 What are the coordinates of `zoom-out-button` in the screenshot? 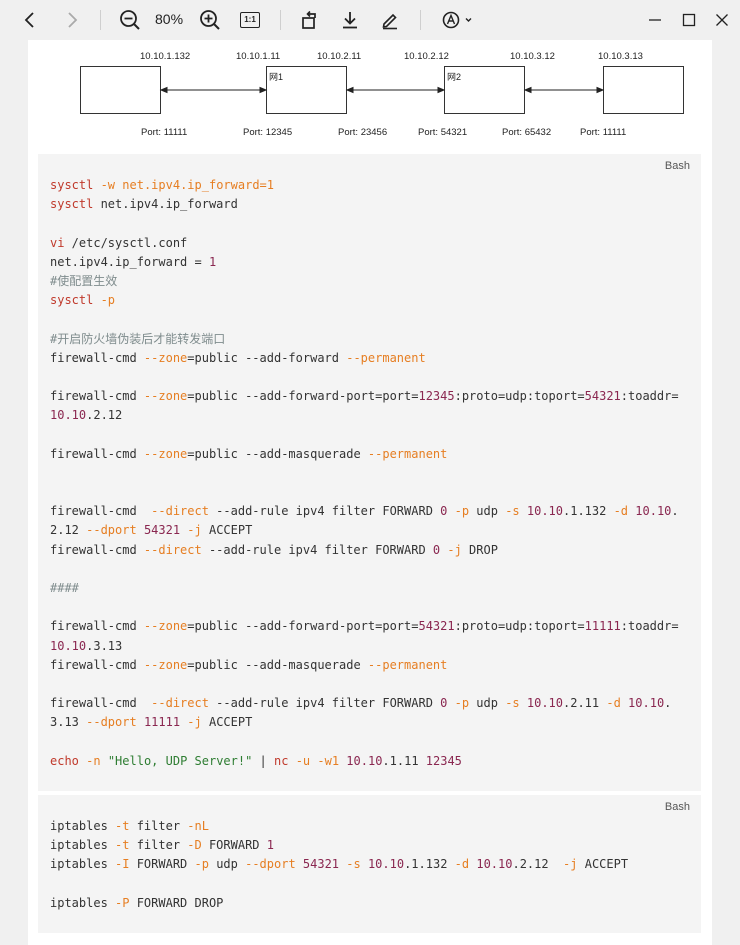 It's located at (130, 20).